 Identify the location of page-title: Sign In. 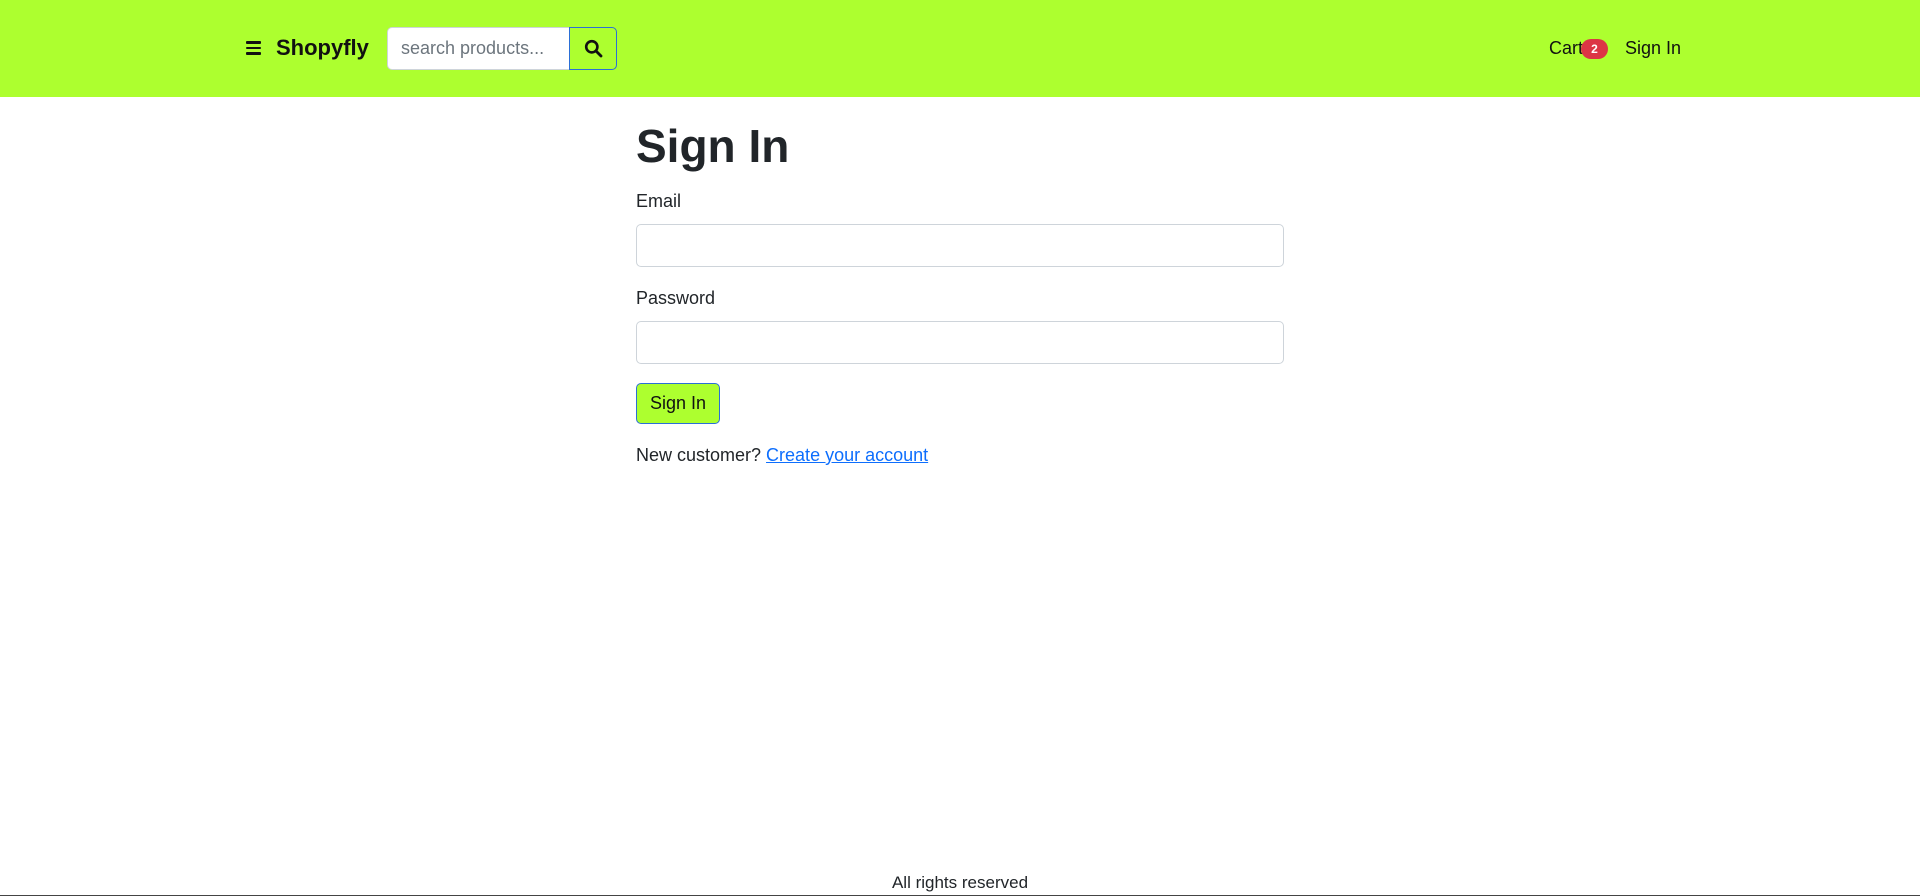
(713, 146).